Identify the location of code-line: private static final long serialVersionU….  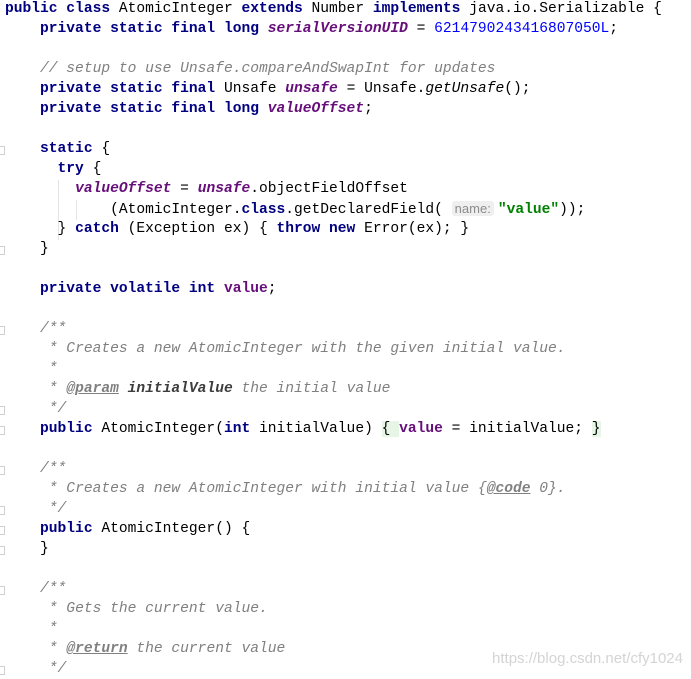
(311, 29).